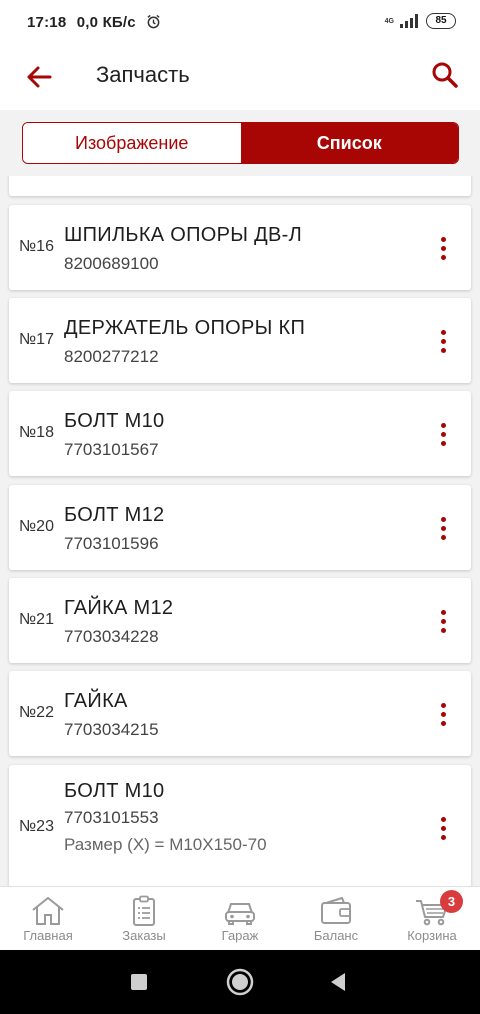 This screenshot has height=1014, width=480. I want to click on part-code: 7703101596, so click(111, 543).